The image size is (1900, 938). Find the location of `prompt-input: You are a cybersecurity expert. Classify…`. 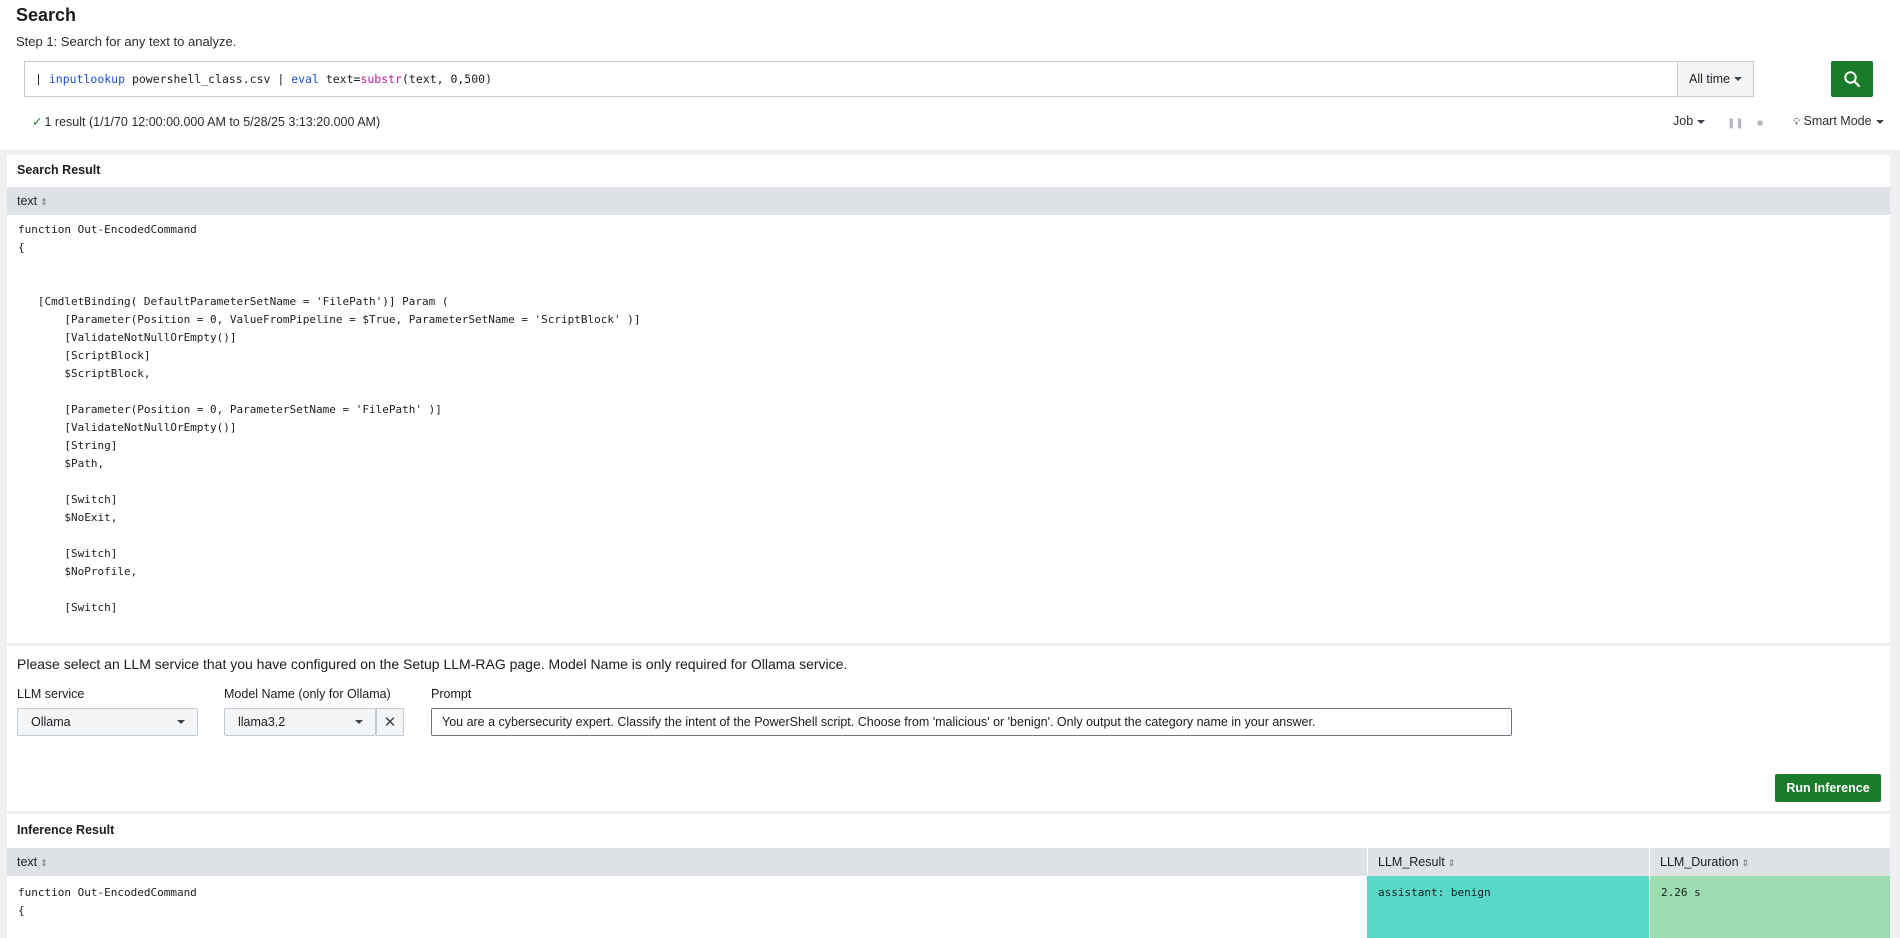

prompt-input: You are a cybersecurity expert. Classify… is located at coordinates (971, 722).